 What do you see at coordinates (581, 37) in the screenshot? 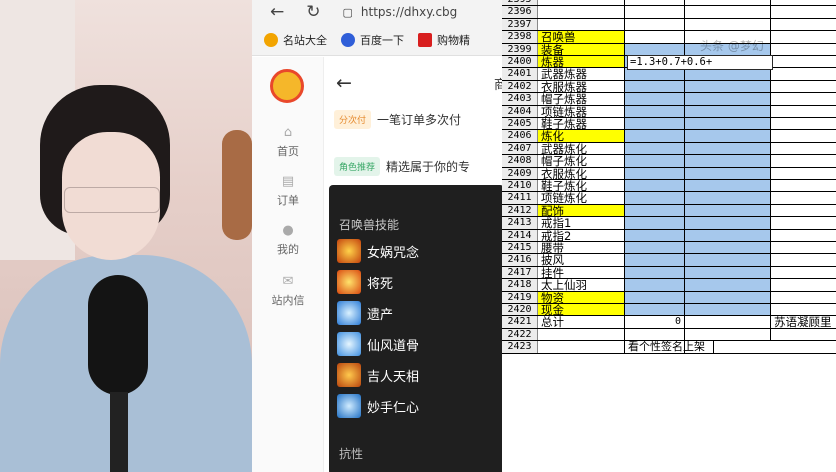
I see `cell-a: 召唤兽` at bounding box center [581, 37].